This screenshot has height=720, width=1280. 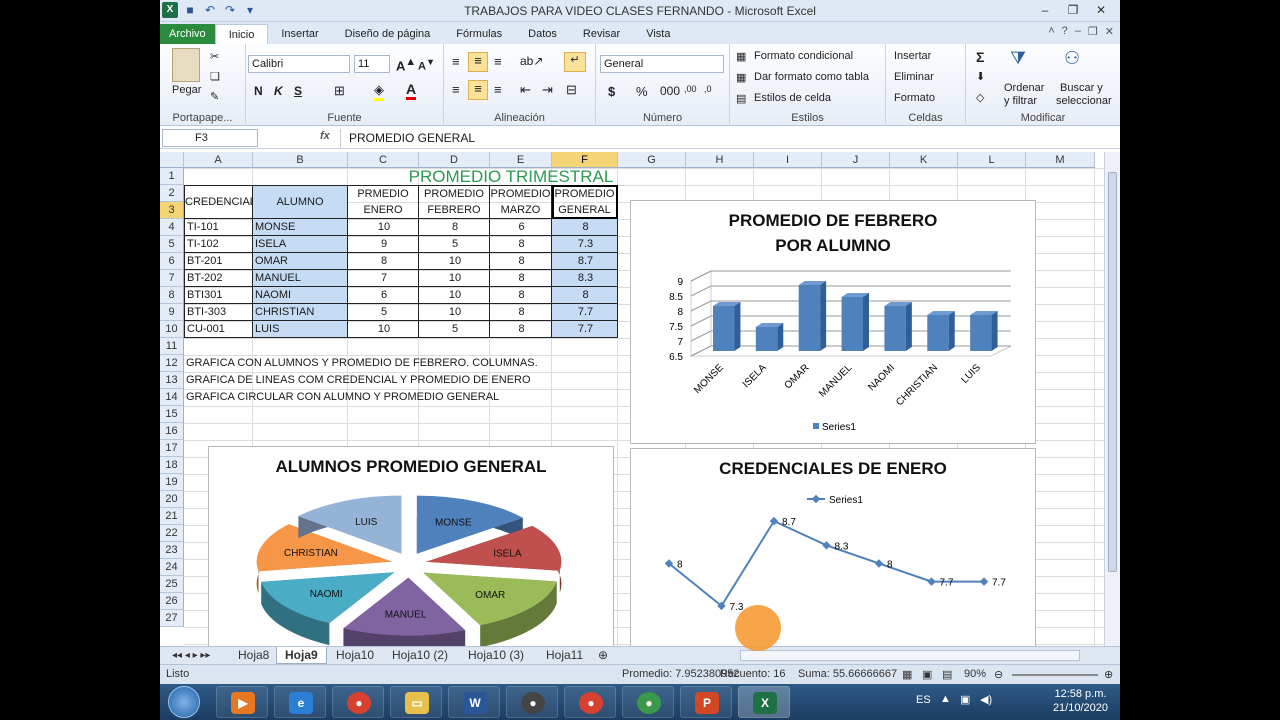 I want to click on cell-c6: 8, so click(x=383, y=261).